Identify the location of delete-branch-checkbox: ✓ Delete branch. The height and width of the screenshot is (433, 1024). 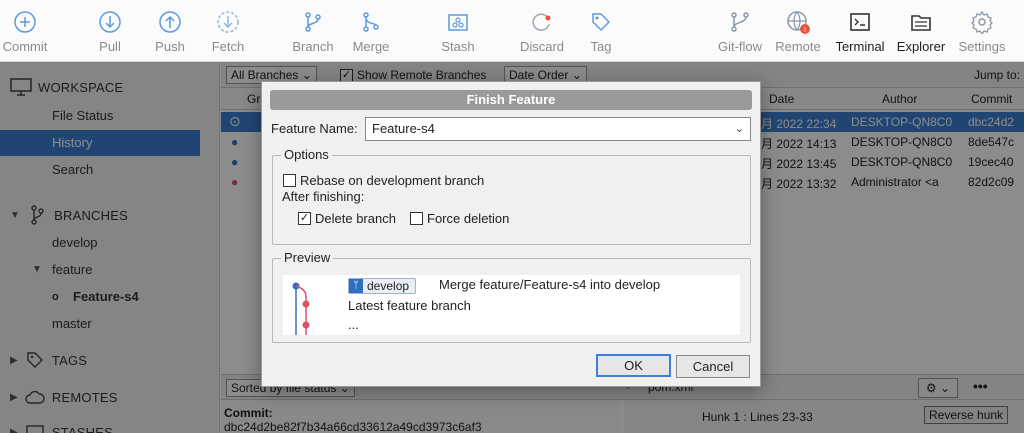
(347, 218).